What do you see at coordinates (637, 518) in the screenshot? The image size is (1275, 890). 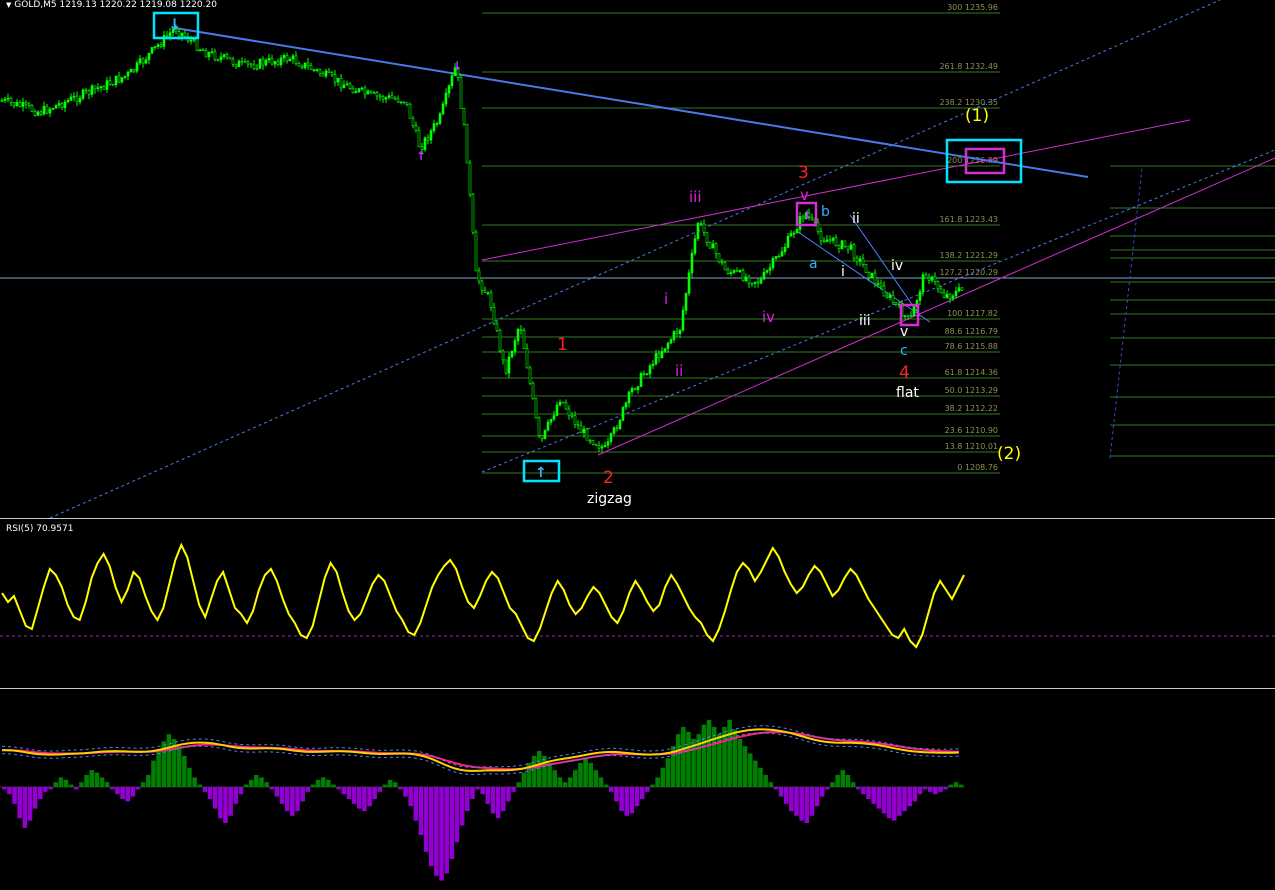 I see `pane-separator` at bounding box center [637, 518].